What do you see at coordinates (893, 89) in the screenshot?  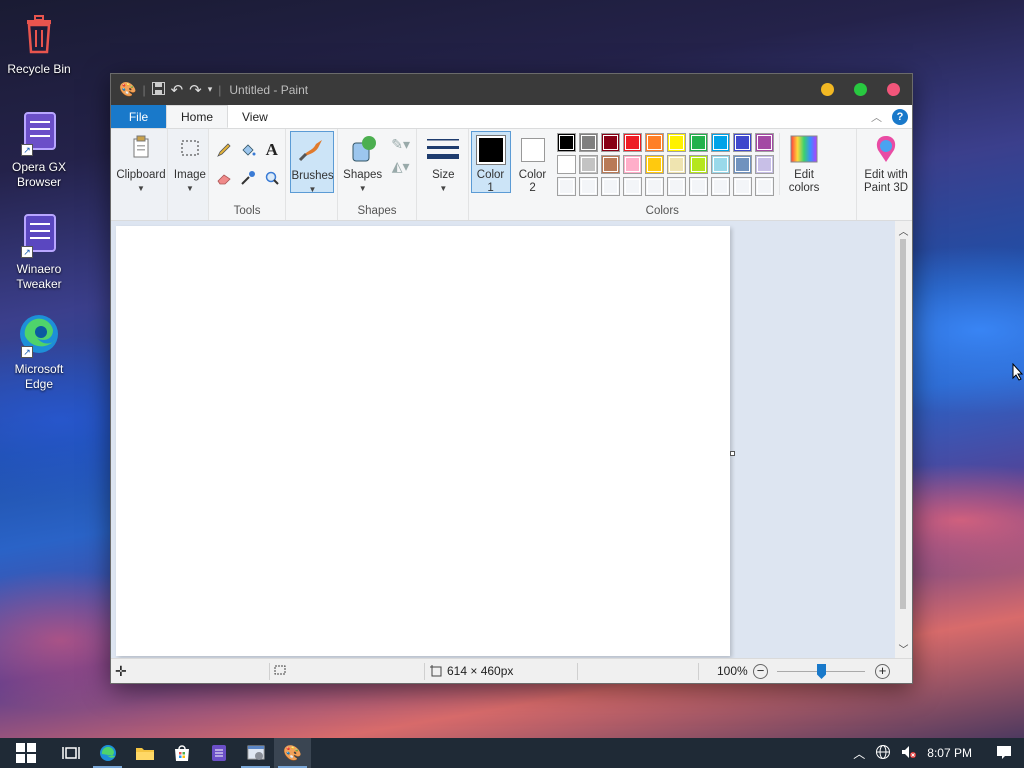 I see `close-button` at bounding box center [893, 89].